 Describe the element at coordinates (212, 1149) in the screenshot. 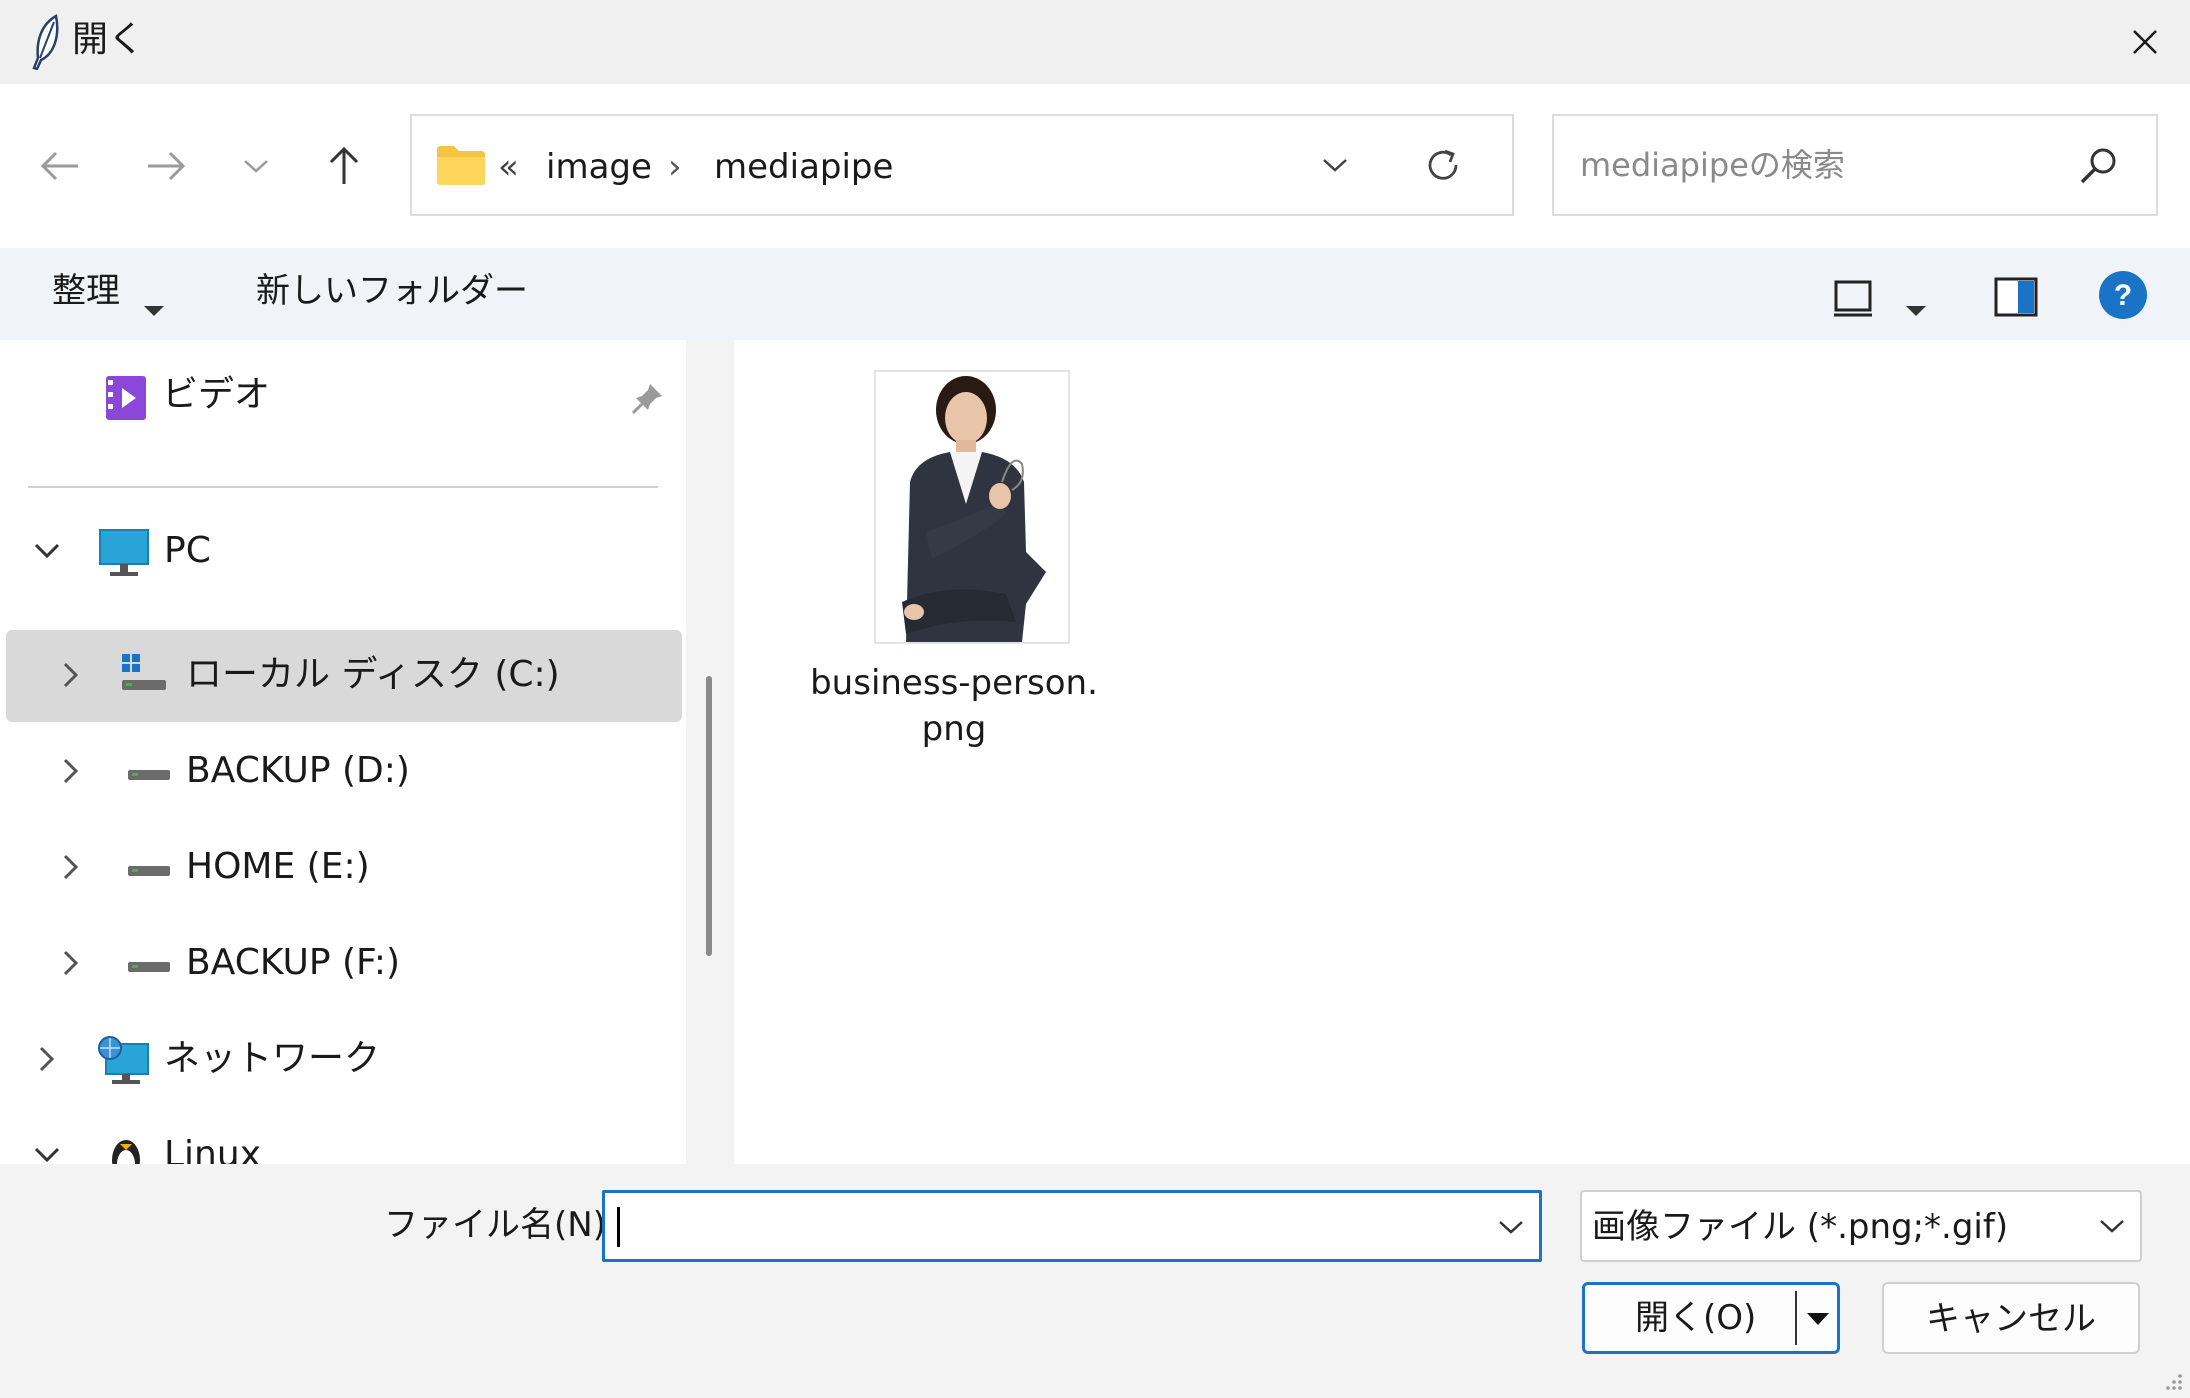

I see `nav-label-linux: Linux` at that location.